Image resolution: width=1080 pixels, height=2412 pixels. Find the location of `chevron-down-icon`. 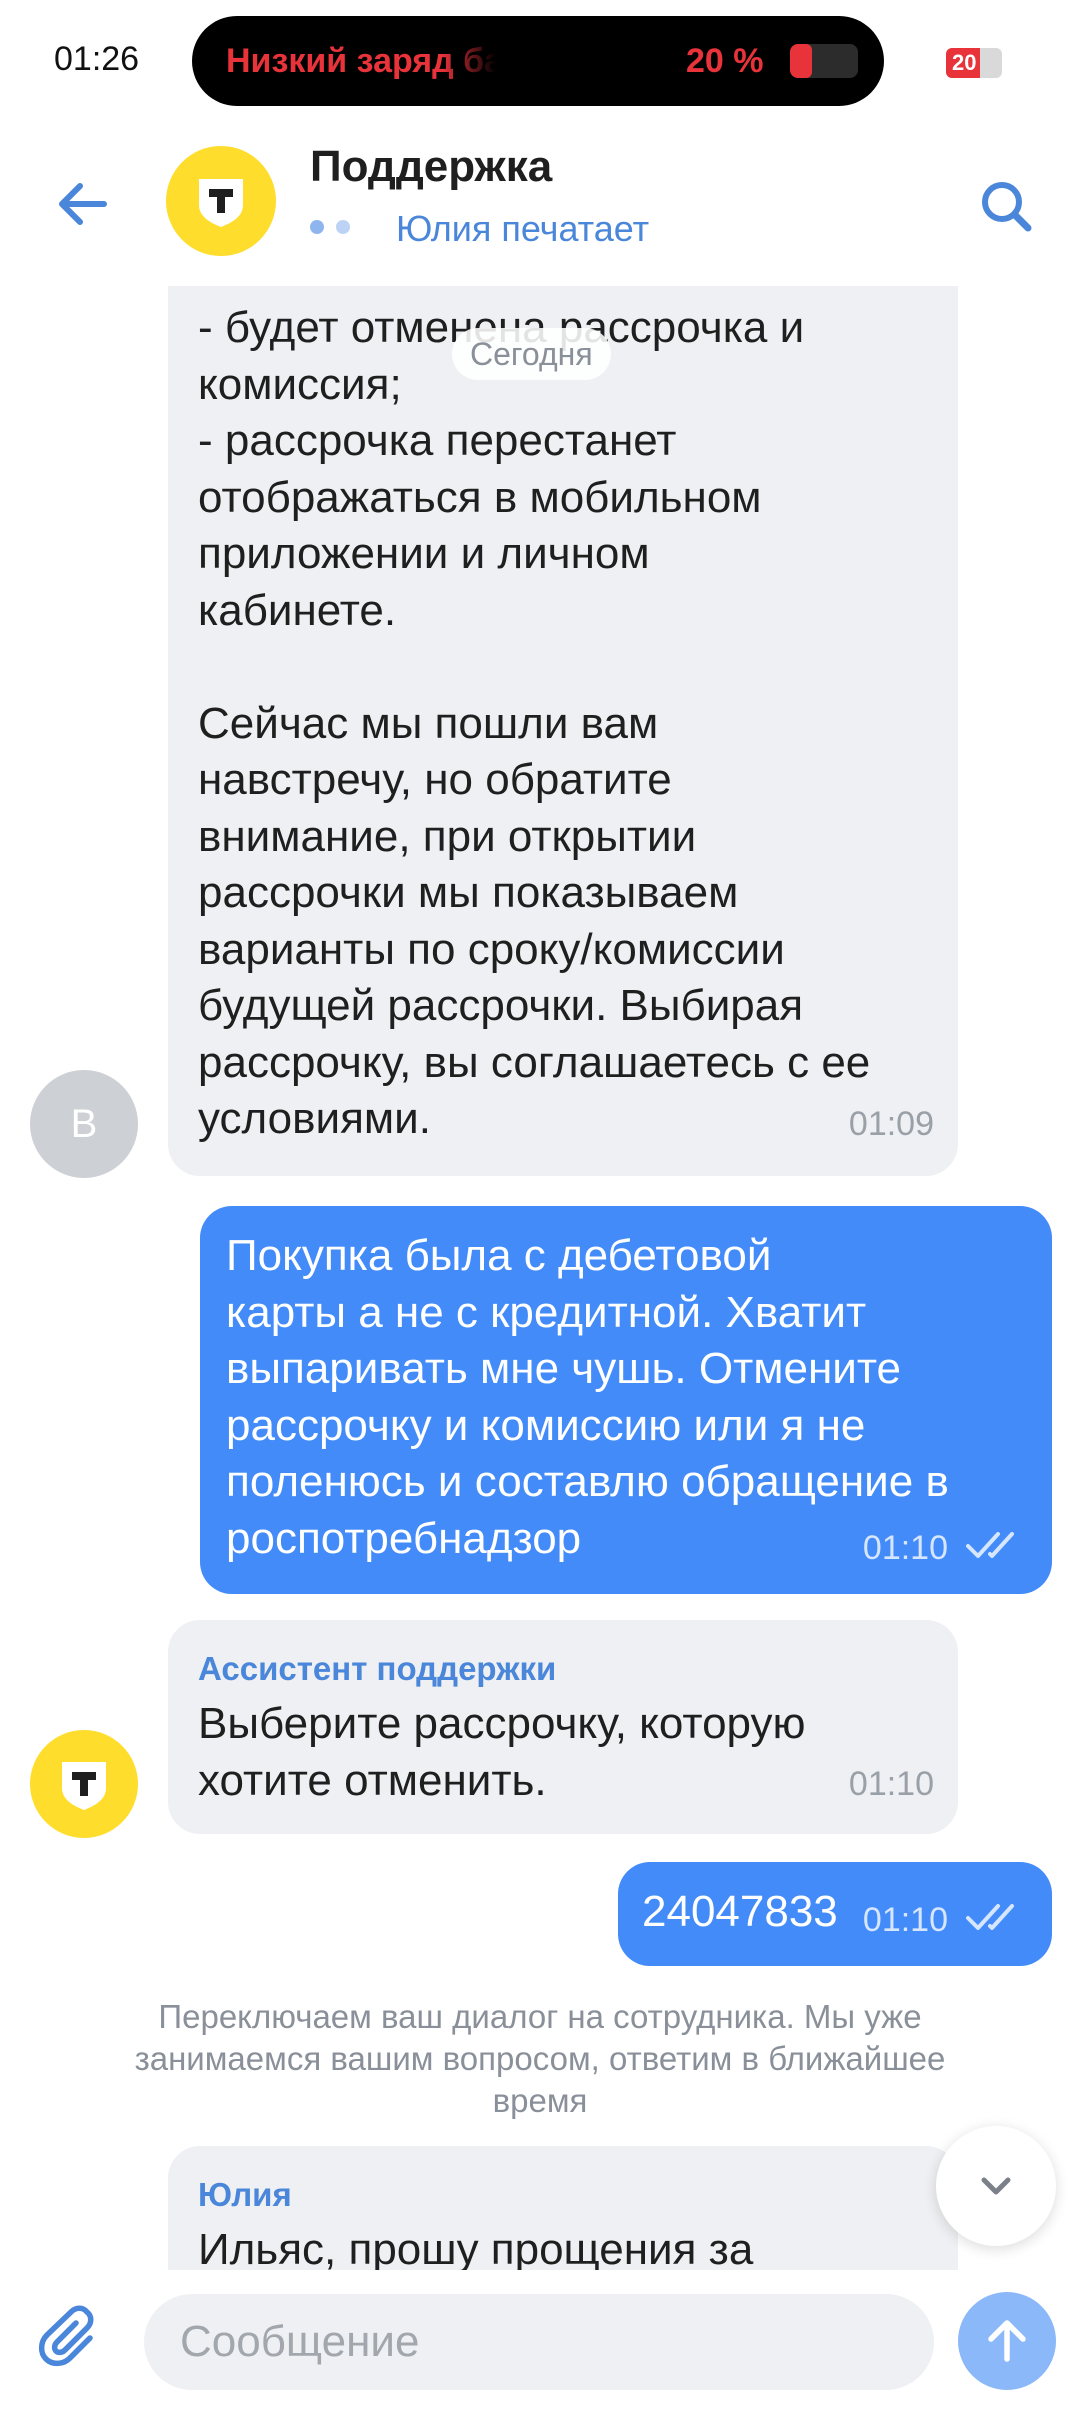

chevron-down-icon is located at coordinates (996, 2186).